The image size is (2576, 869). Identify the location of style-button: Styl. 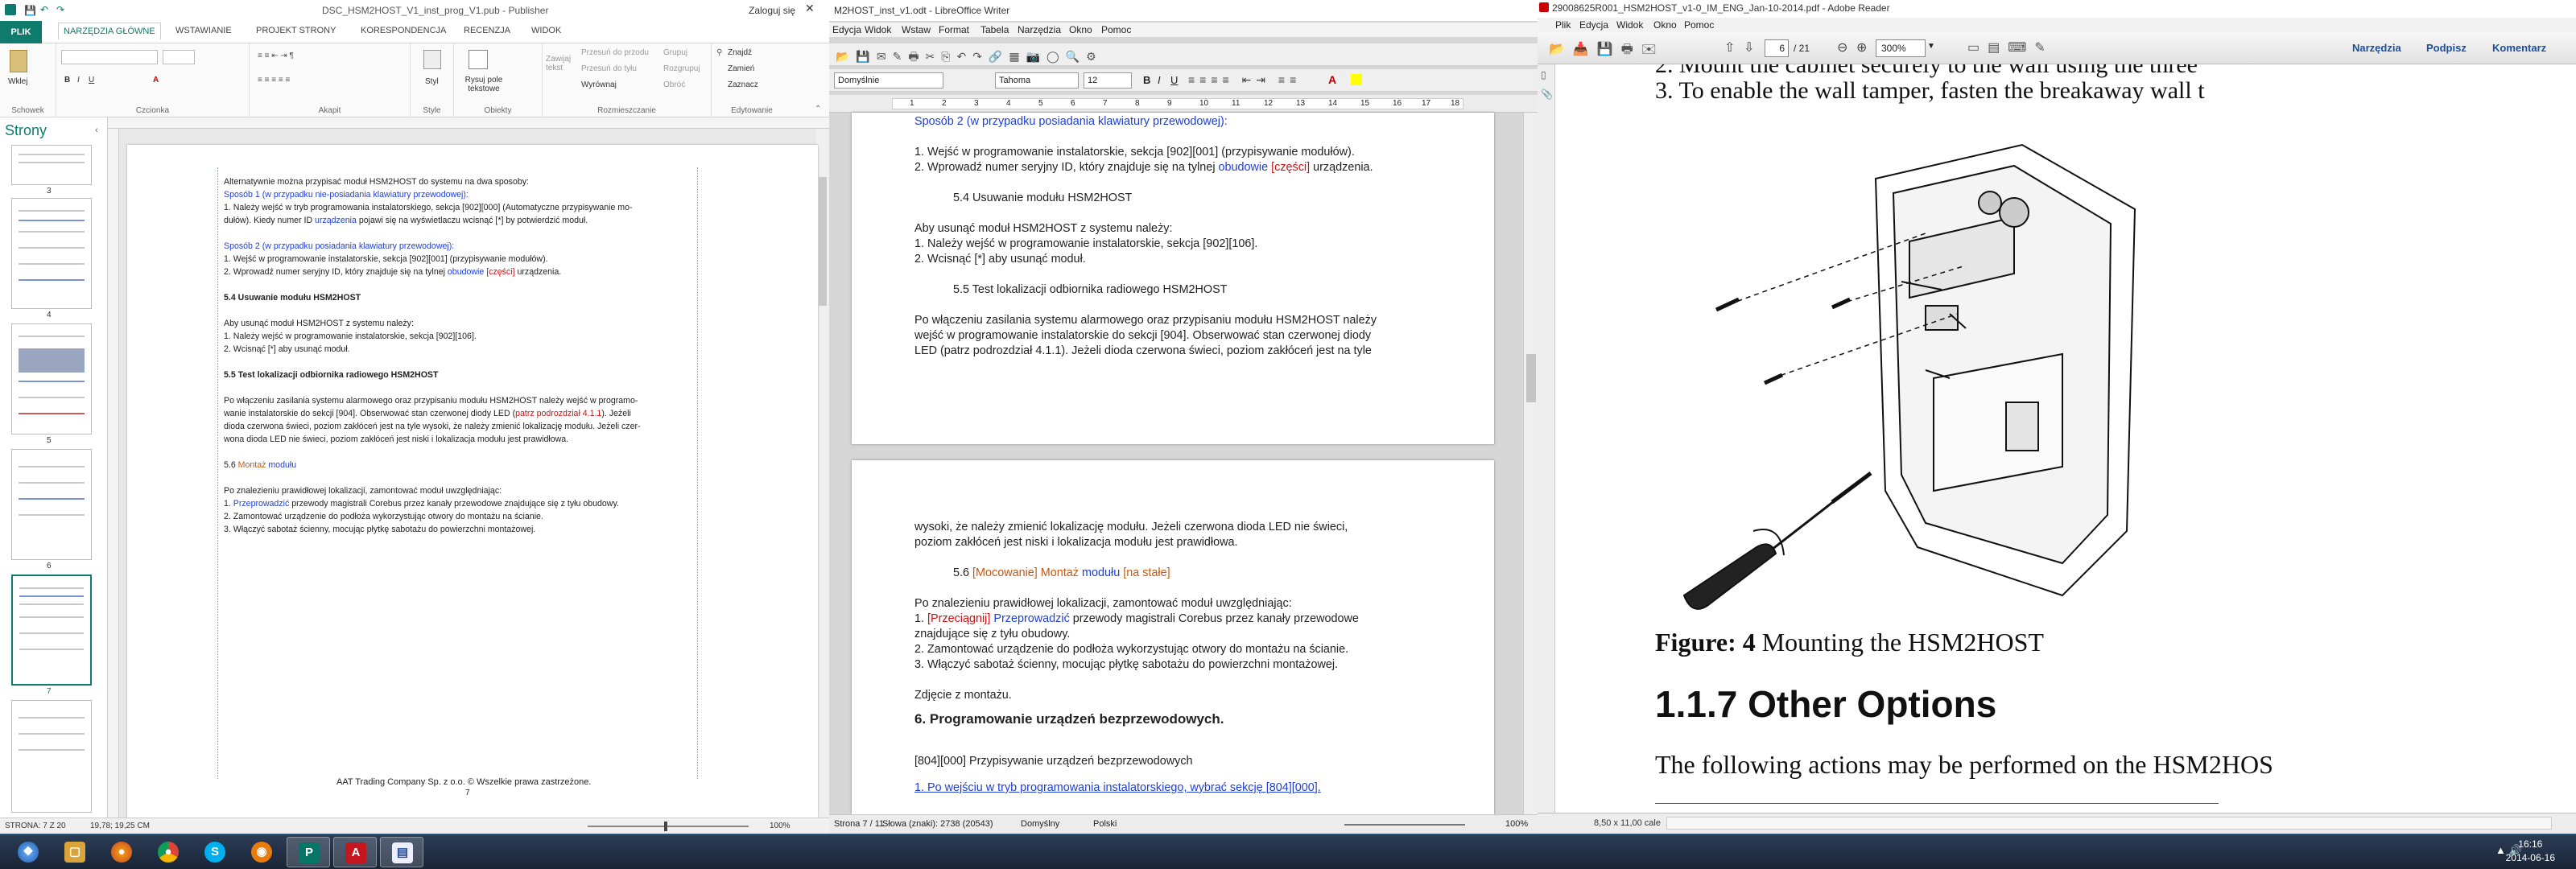
(432, 81).